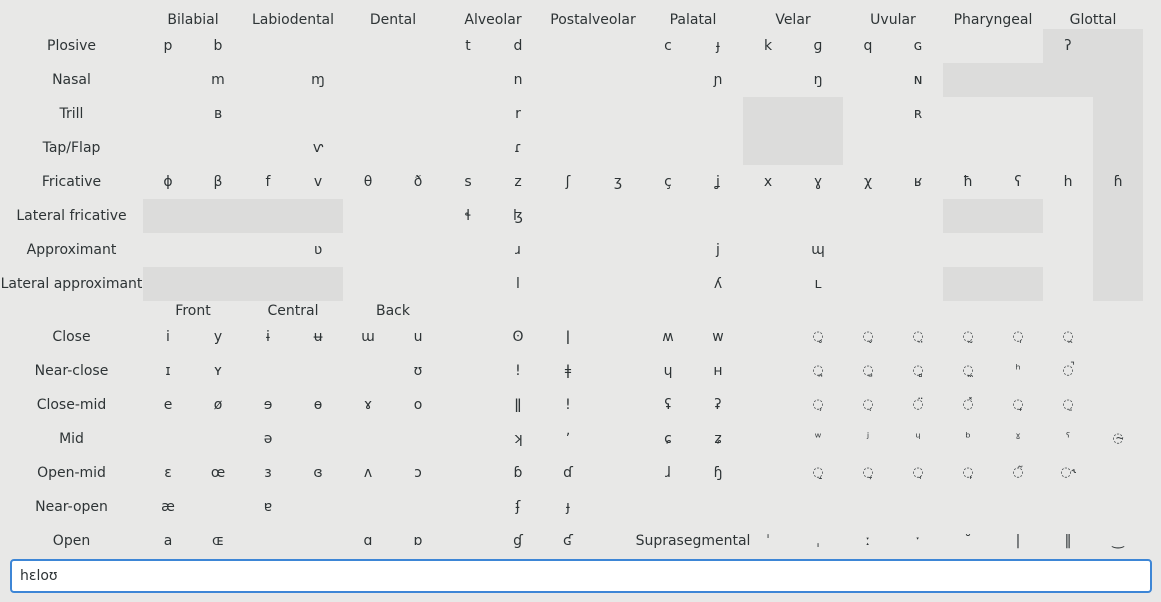 The image size is (1161, 602). I want to click on nonpulmonic-symbol-button: ǀ, so click(568, 337).